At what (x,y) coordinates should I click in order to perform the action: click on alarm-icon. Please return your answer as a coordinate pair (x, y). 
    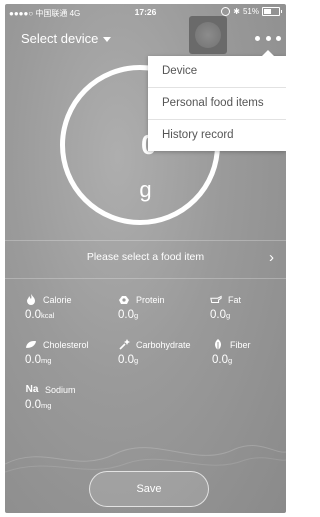
    Looking at the image, I should click on (226, 11).